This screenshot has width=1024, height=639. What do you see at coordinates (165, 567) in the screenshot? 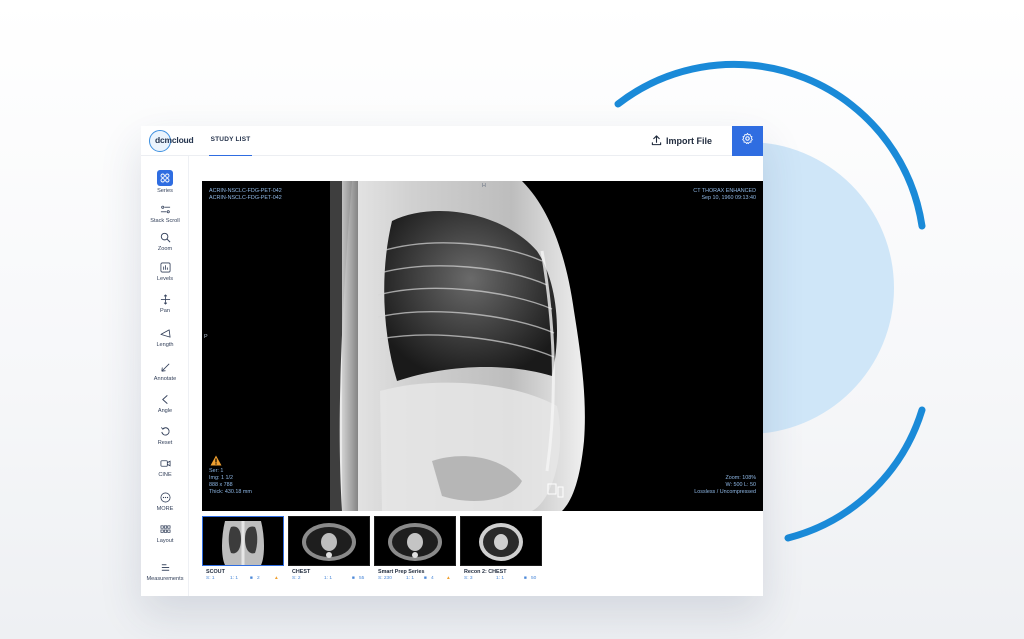
I see `list-icon` at bounding box center [165, 567].